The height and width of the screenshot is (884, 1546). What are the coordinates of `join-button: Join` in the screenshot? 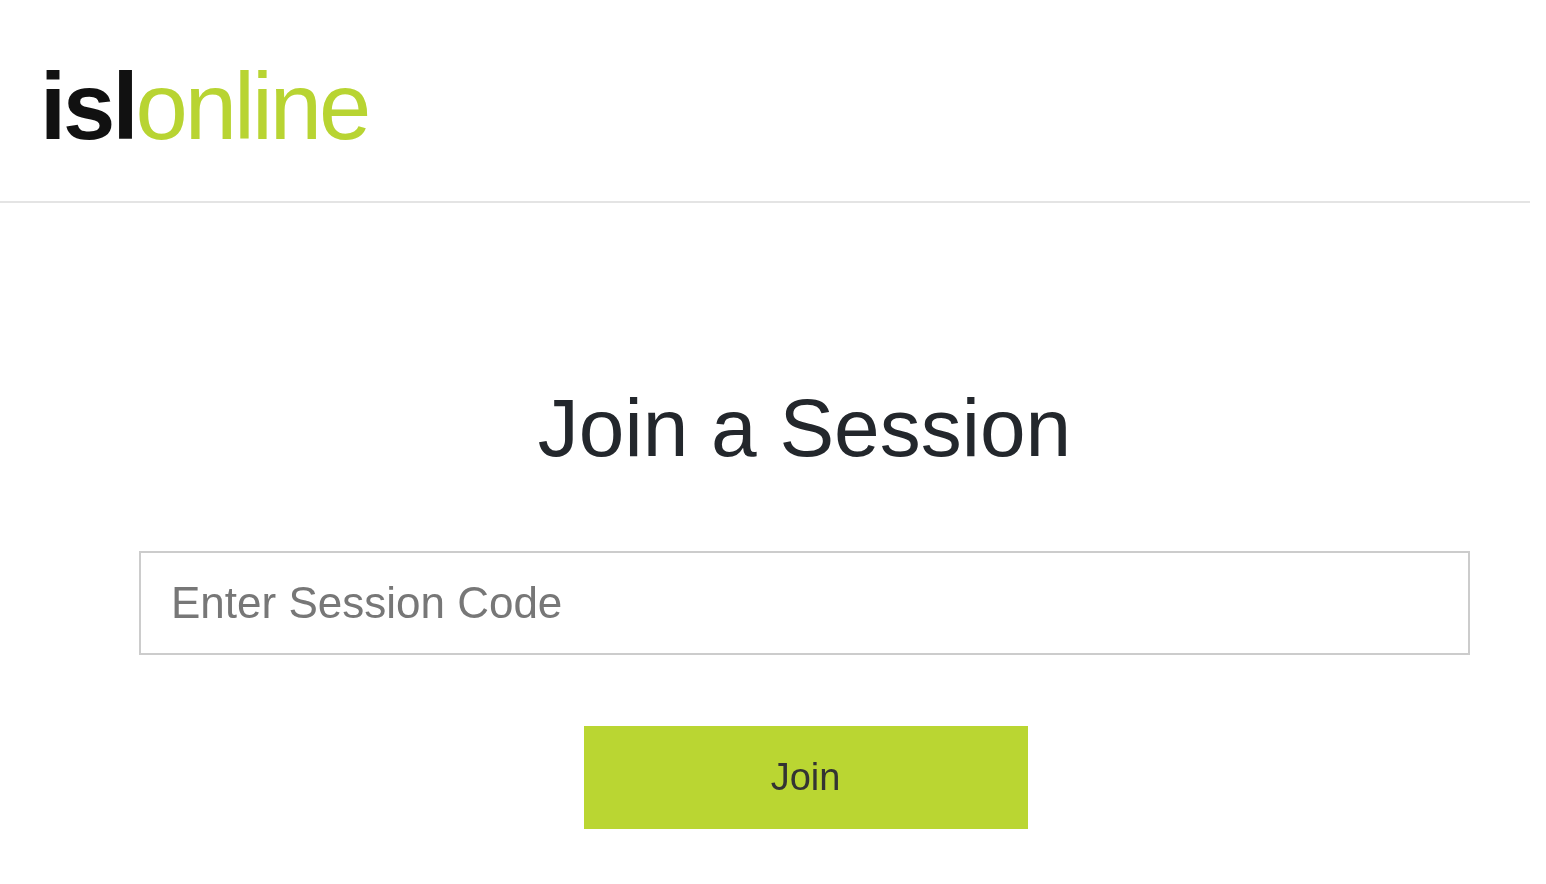 It's located at (805, 777).